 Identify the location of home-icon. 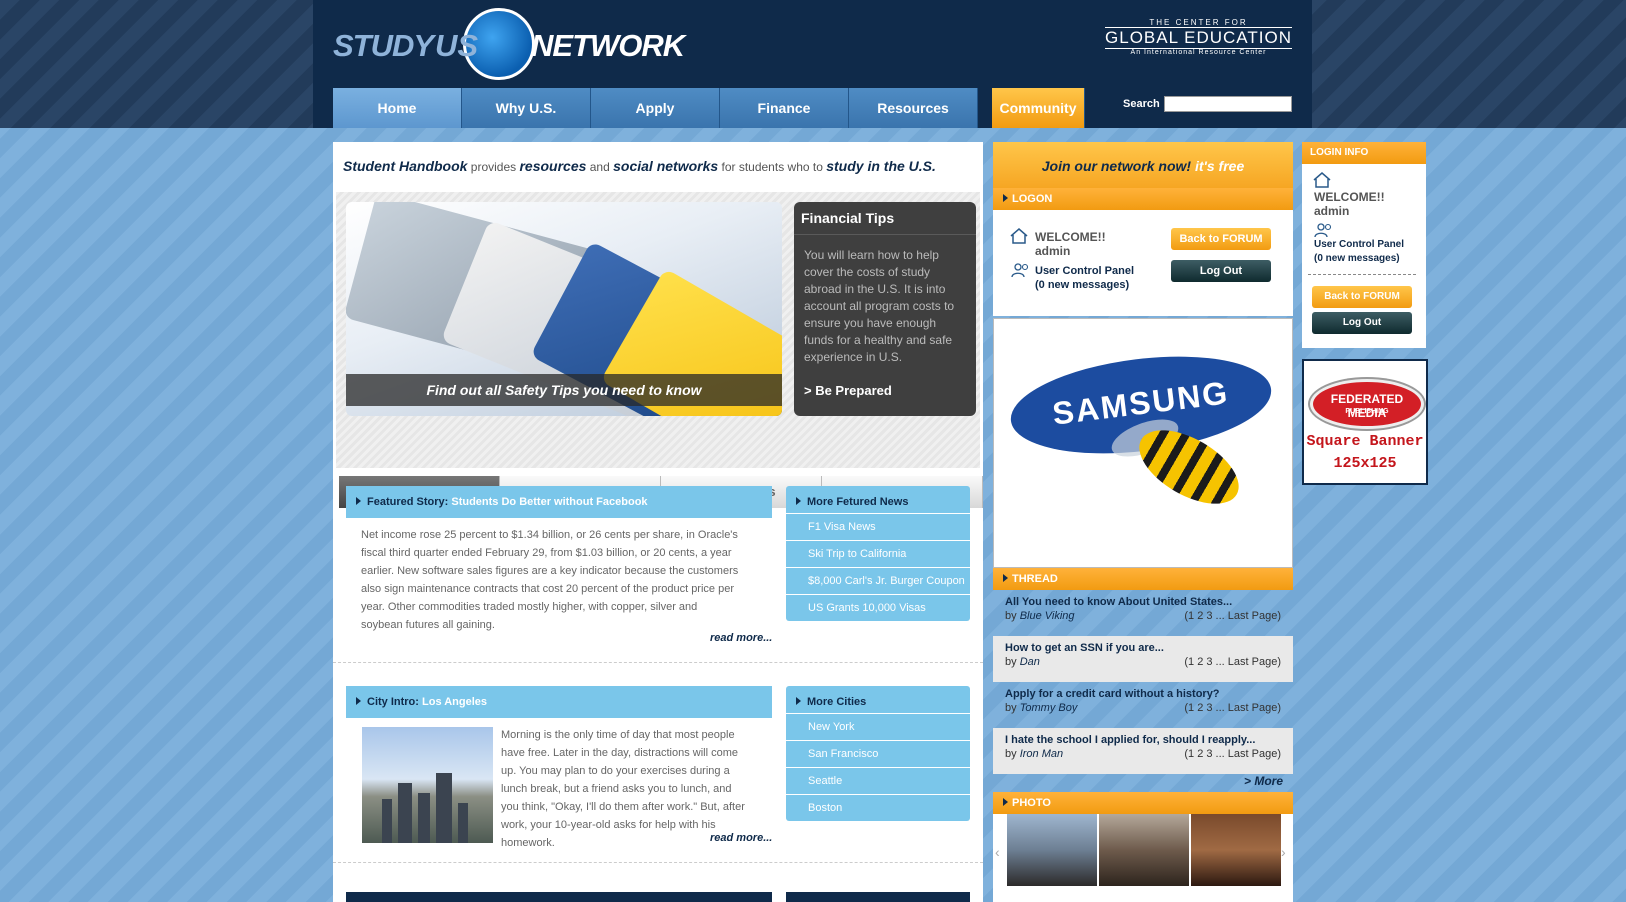
(1322, 180).